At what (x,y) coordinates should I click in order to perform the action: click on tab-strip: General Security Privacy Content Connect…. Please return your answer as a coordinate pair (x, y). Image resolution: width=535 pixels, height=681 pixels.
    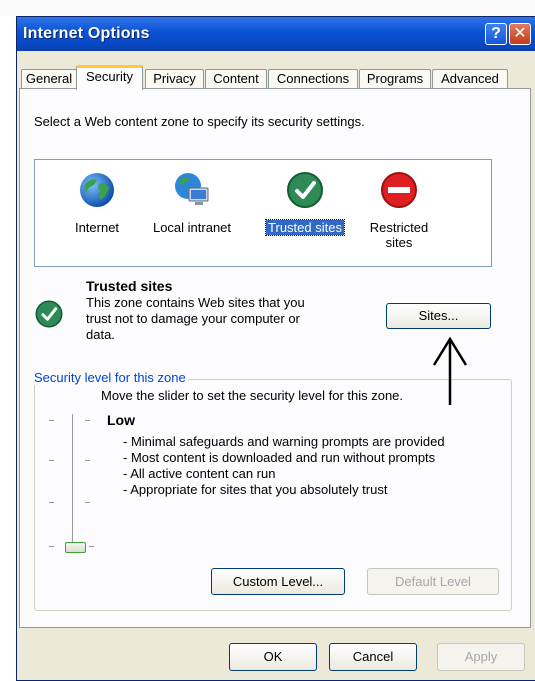
    Looking at the image, I should click on (276, 77).